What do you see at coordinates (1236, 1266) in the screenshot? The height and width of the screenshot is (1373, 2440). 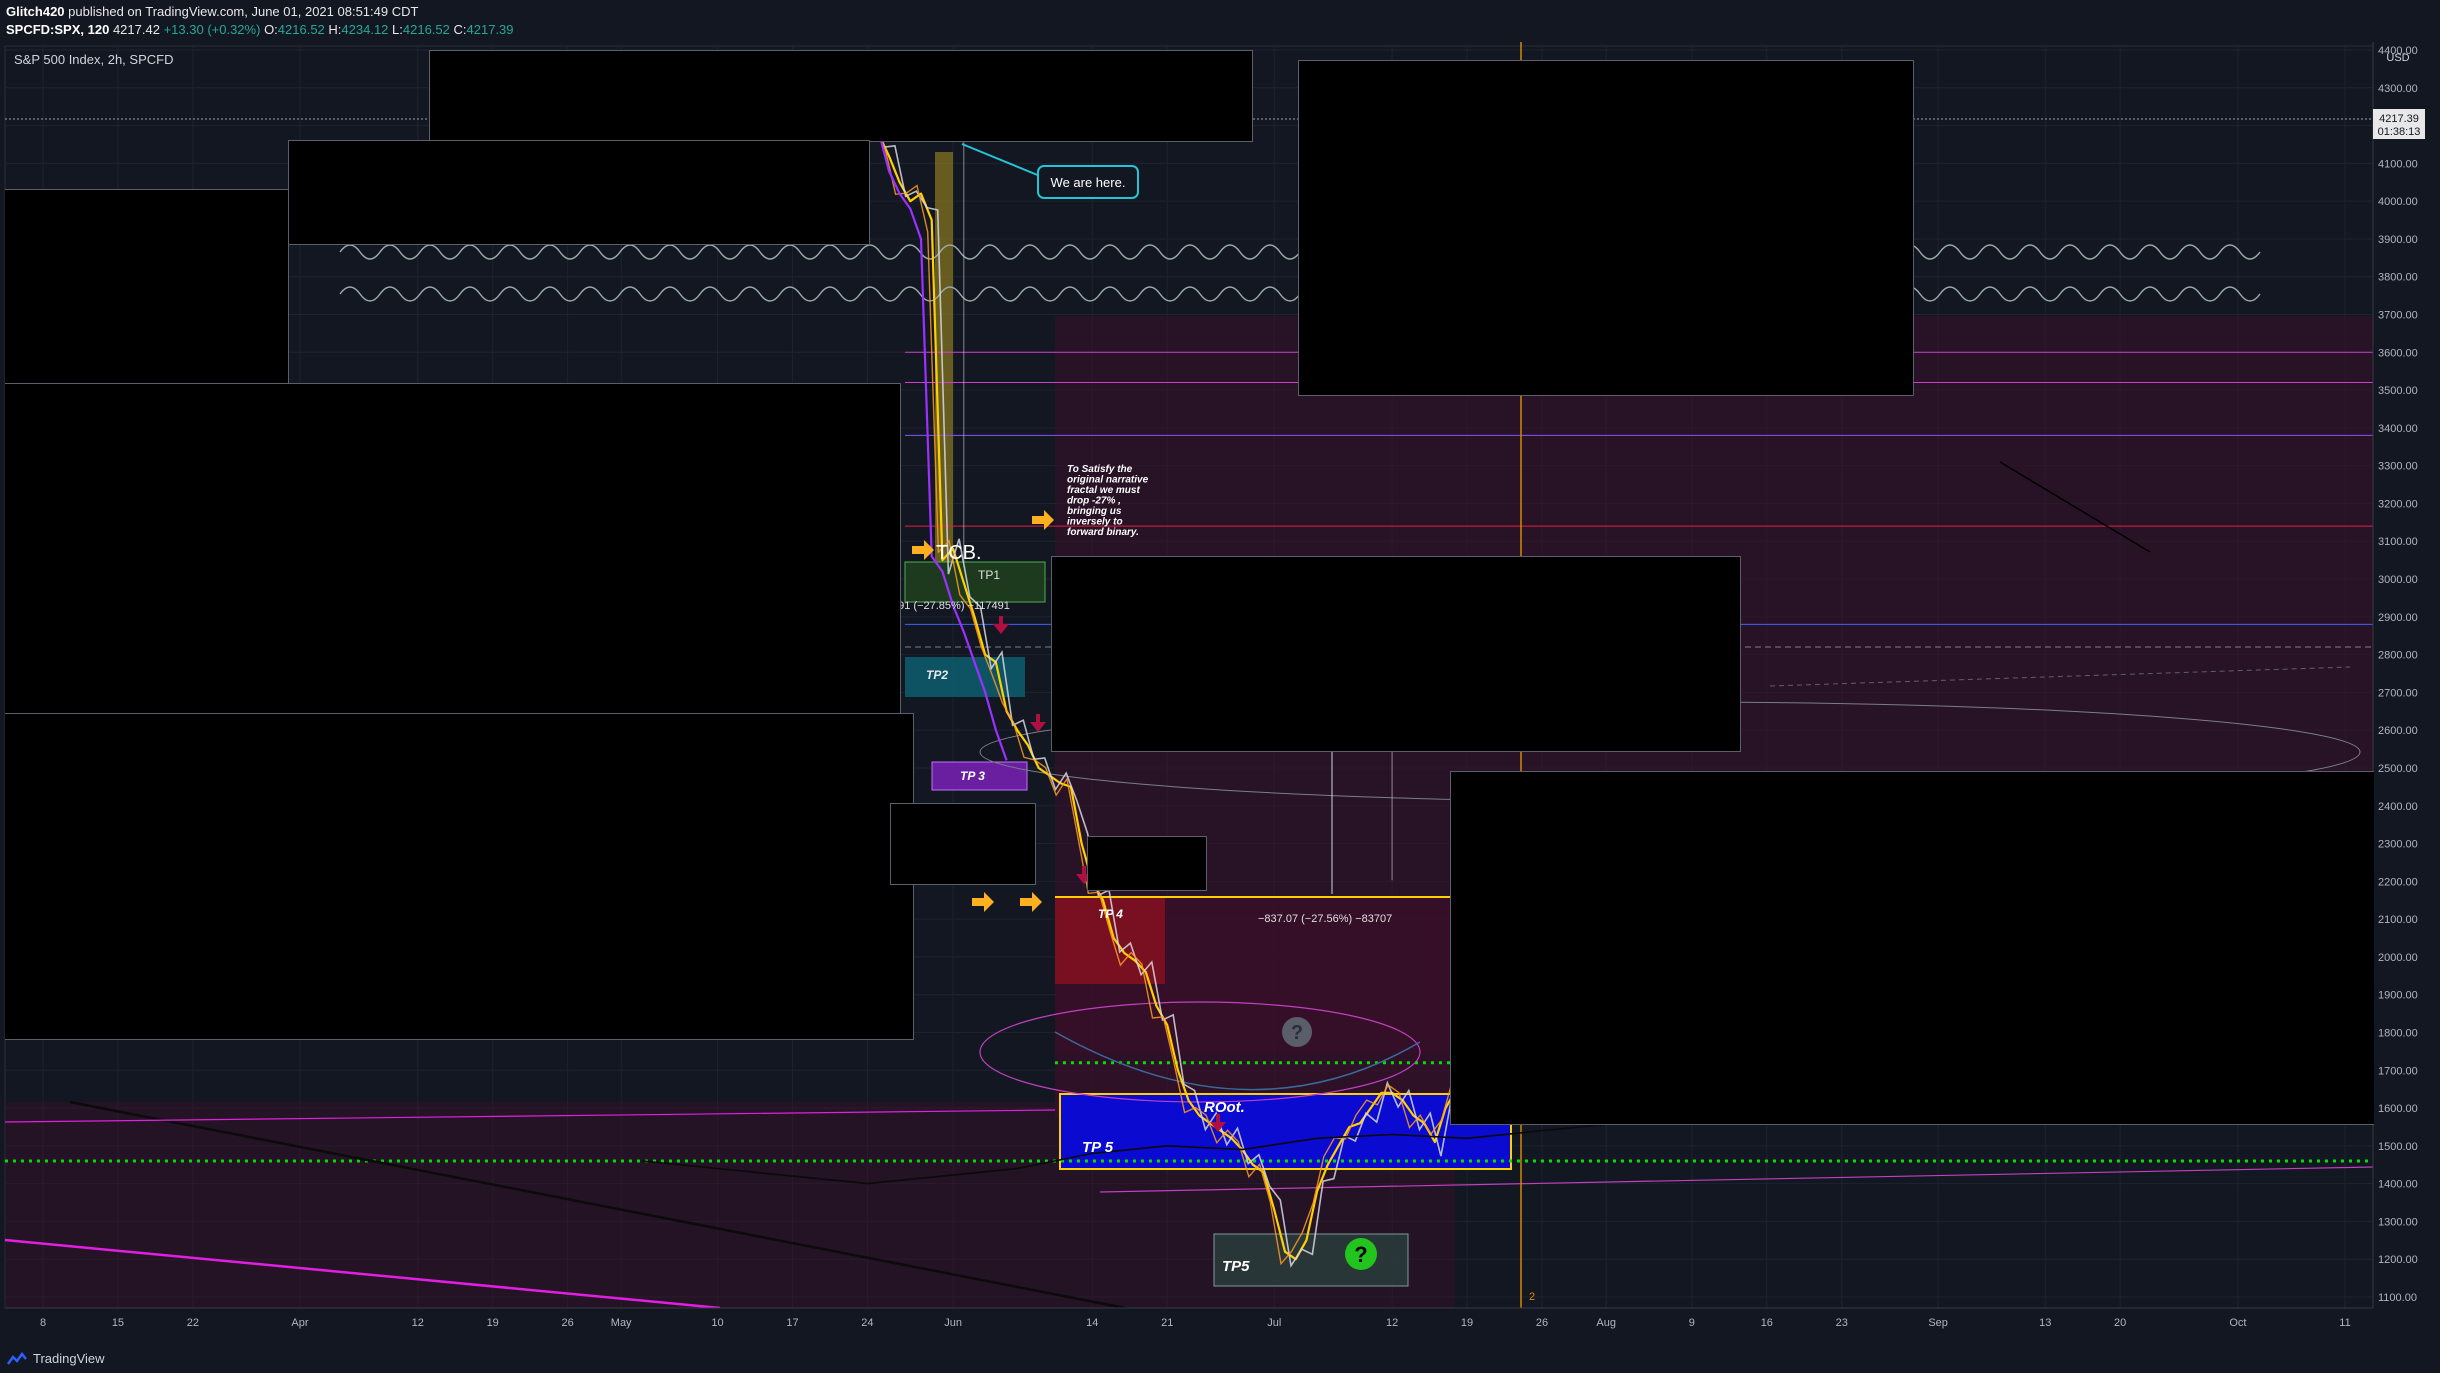 I see `tp5-lower-label: TP5` at bounding box center [1236, 1266].